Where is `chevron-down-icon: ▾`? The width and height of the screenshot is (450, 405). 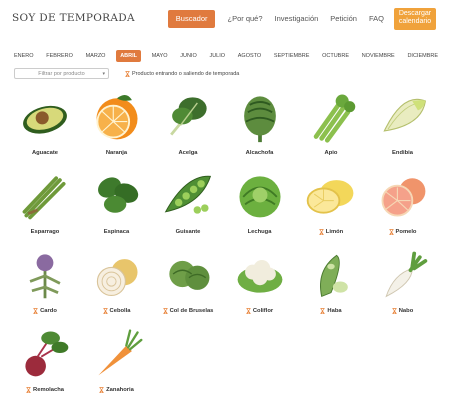
chevron-down-icon: ▾ is located at coordinates (103, 74).